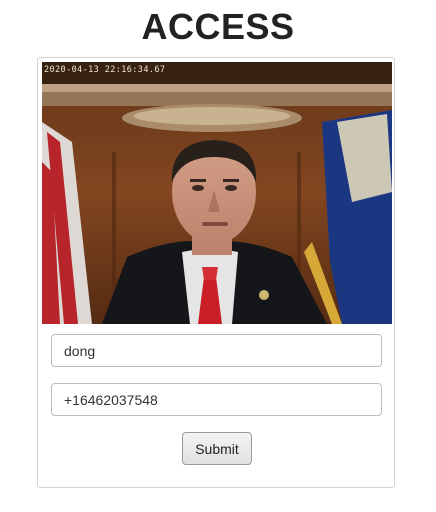 The image size is (436, 512). What do you see at coordinates (105, 70) in the screenshot?
I see `video-timestamp: 2020-04-13 22:16:34.67` at bounding box center [105, 70].